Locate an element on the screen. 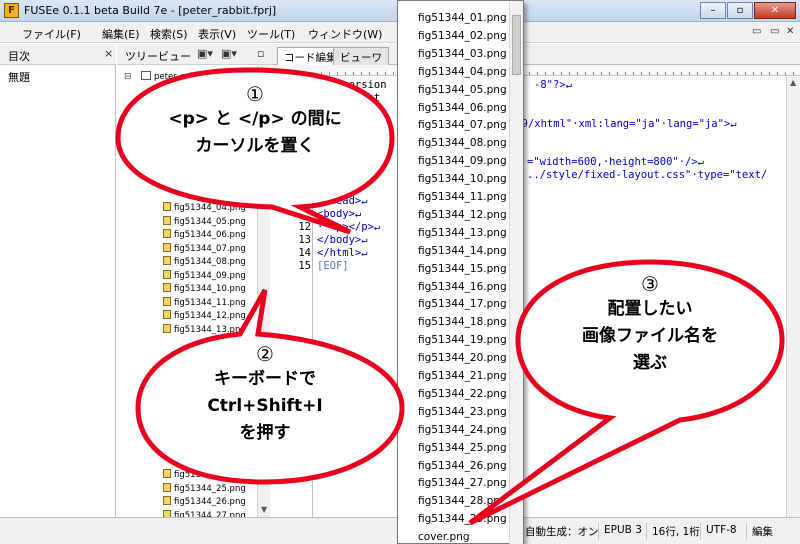 Image resolution: width=800 pixels, height=544 pixels. dropdown-item: fig51344_11.png is located at coordinates (462, 197).